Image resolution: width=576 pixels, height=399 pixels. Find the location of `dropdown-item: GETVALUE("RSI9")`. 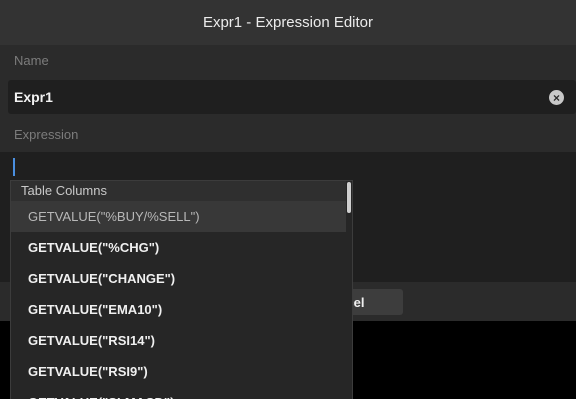

dropdown-item: GETVALUE("RSI9") is located at coordinates (178, 371).